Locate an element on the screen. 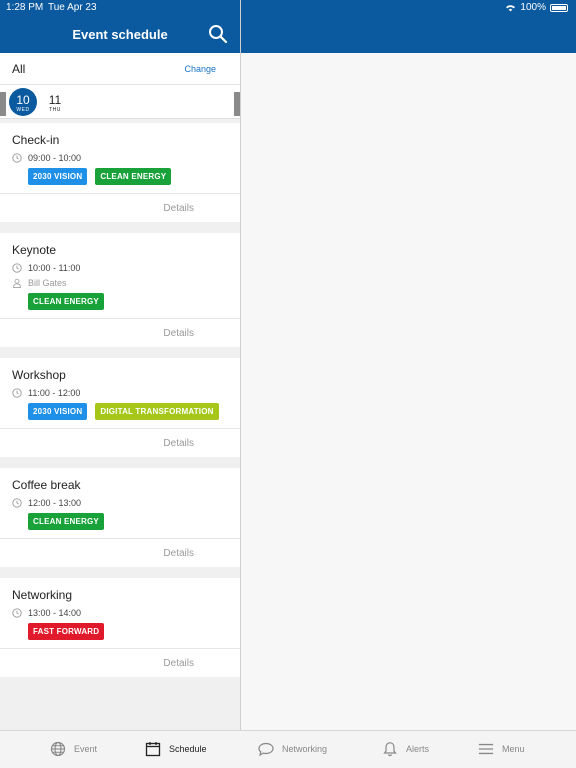 This screenshot has height=768, width=576. tab-networking: Networking is located at coordinates (292, 749).